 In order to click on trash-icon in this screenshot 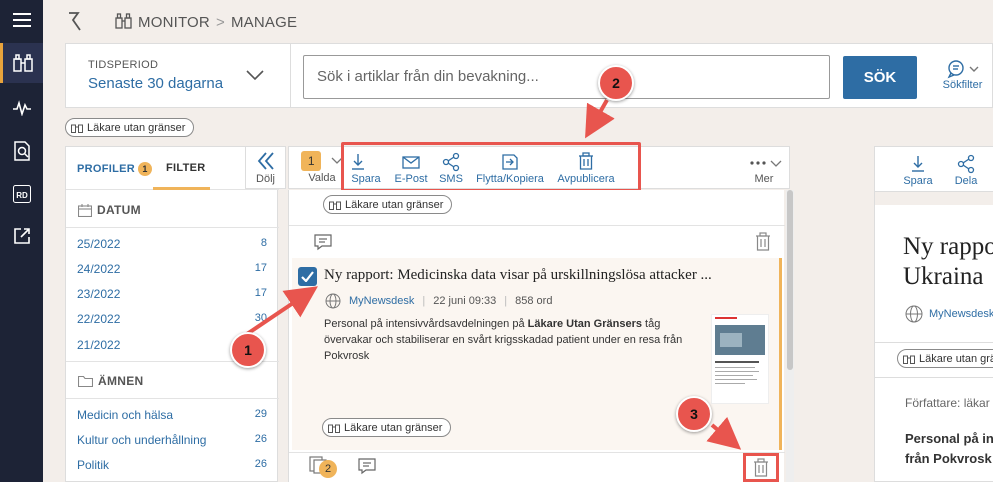, I will do `click(763, 243)`.